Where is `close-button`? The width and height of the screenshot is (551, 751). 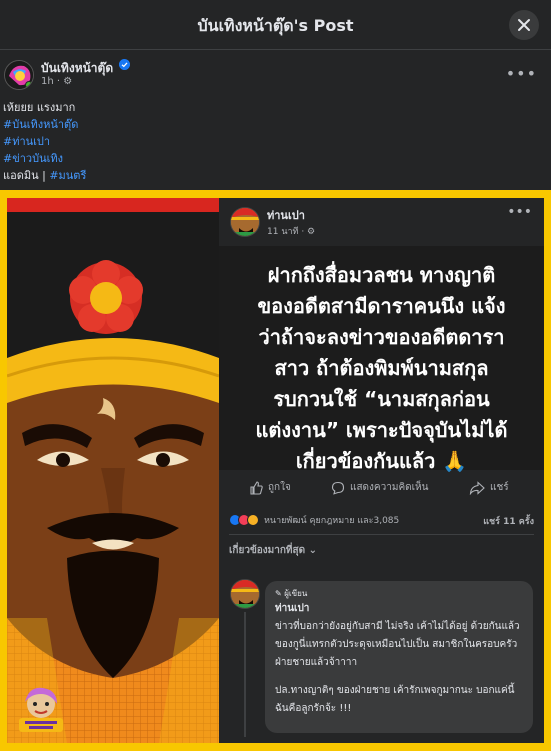
close-button is located at coordinates (524, 25).